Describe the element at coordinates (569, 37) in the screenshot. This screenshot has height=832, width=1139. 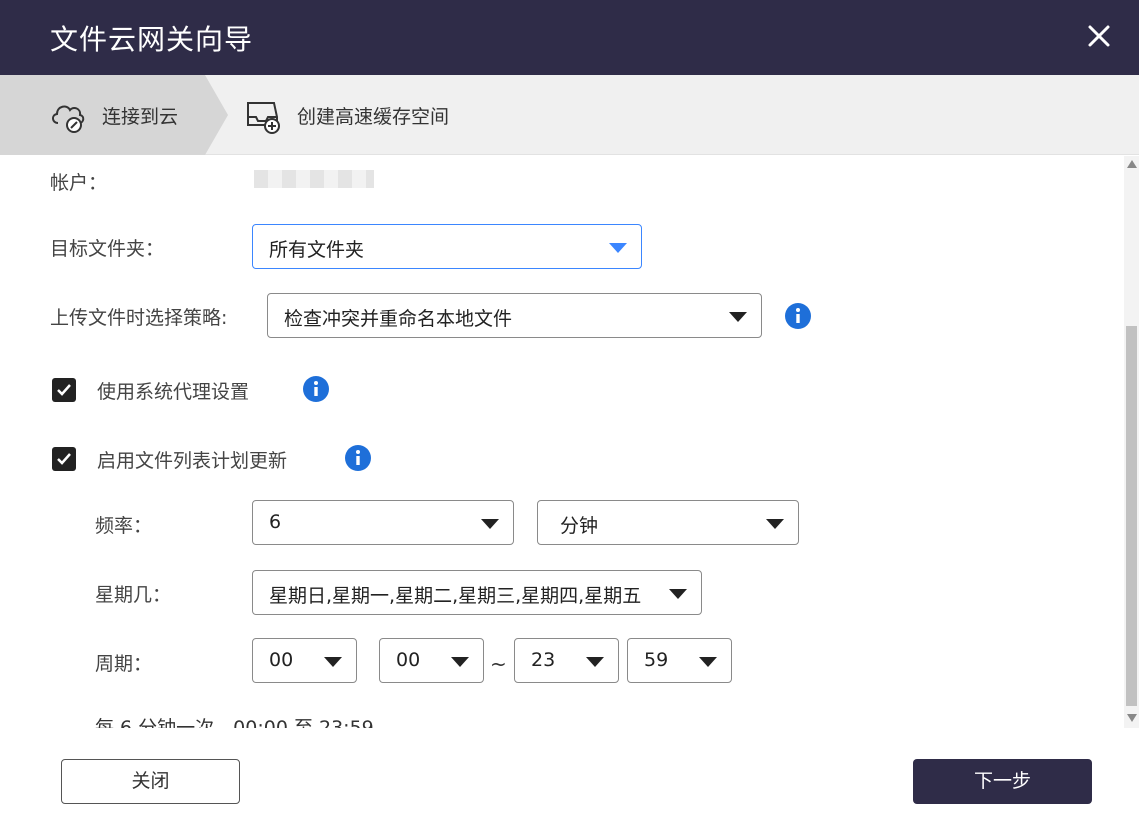
I see `dialog-header: 文件云网关向导` at that location.